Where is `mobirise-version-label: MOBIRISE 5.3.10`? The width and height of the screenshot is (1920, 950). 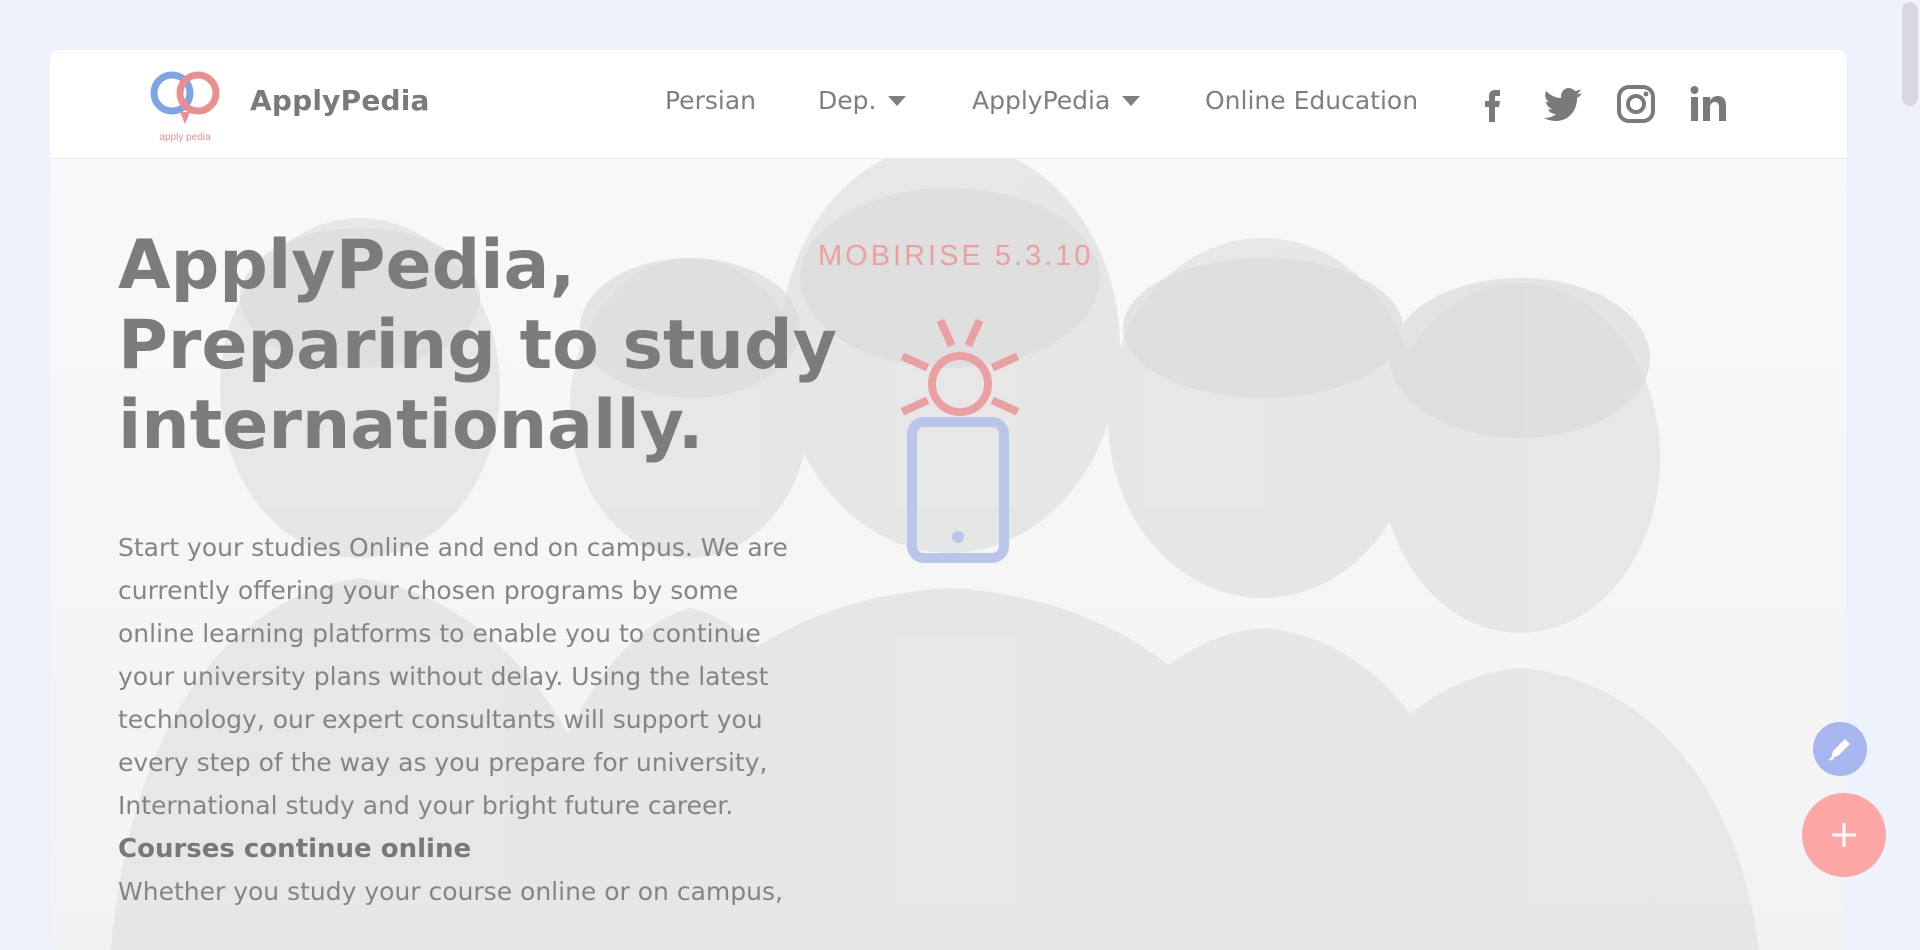 mobirise-version-label: MOBIRISE 5.3.10 is located at coordinates (956, 256).